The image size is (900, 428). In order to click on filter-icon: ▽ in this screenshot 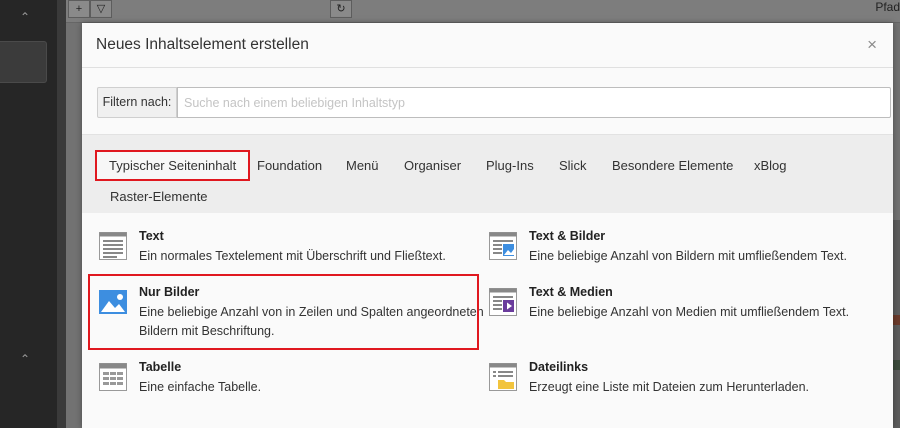, I will do `click(101, 9)`.